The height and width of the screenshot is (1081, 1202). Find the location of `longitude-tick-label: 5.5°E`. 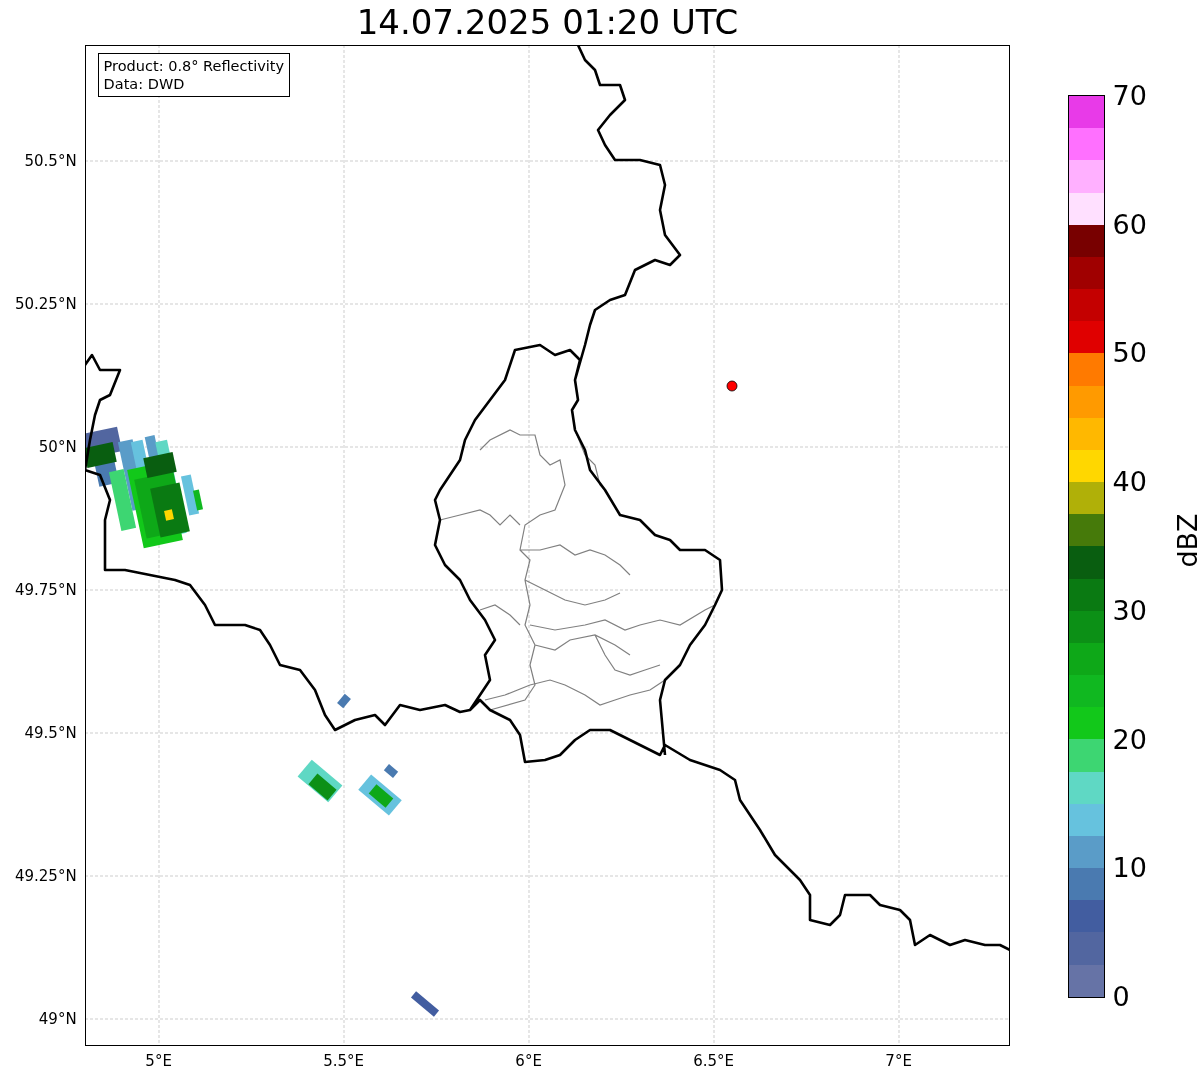

longitude-tick-label: 5.5°E is located at coordinates (344, 1061).